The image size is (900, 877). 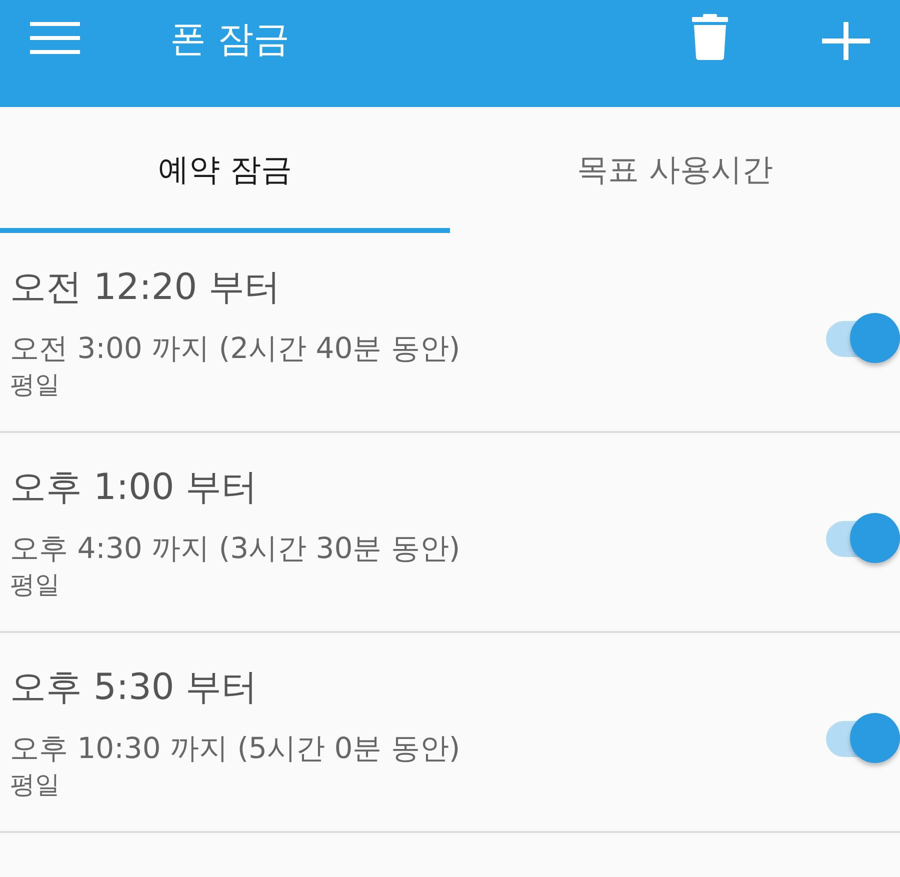 What do you see at coordinates (235, 348) in the screenshot?
I see `end-time: 오전 3:00 까지 (2시간 40분 동안)` at bounding box center [235, 348].